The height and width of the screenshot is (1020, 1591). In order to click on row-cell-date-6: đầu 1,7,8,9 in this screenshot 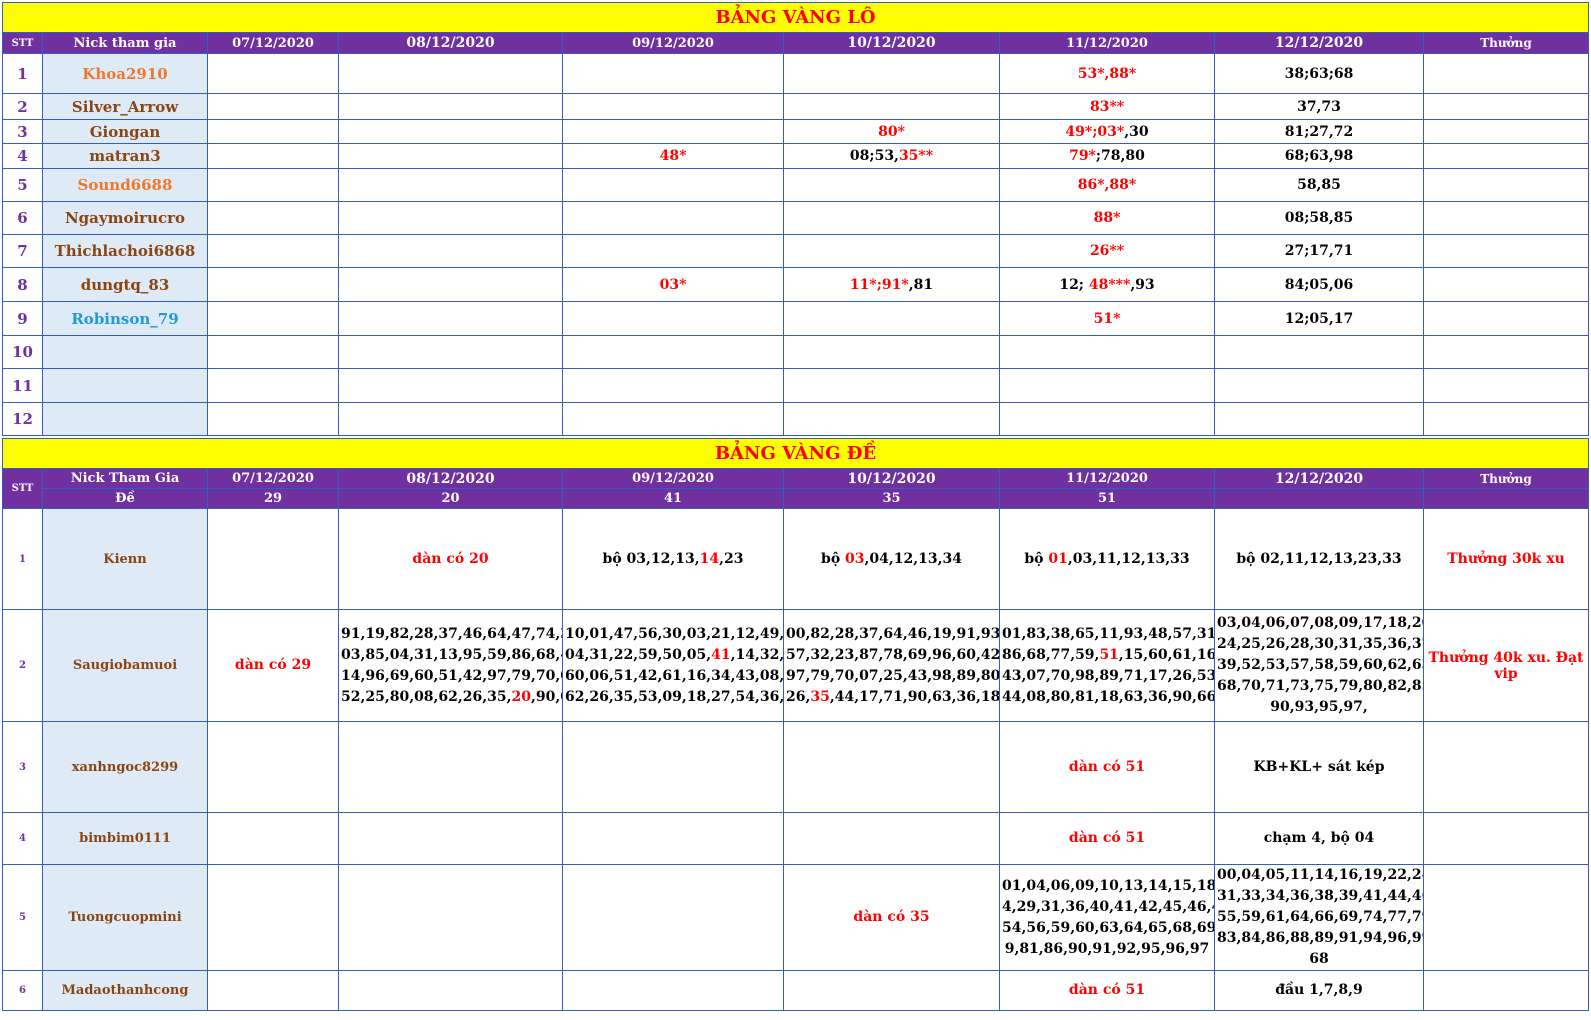, I will do `click(1319, 990)`.